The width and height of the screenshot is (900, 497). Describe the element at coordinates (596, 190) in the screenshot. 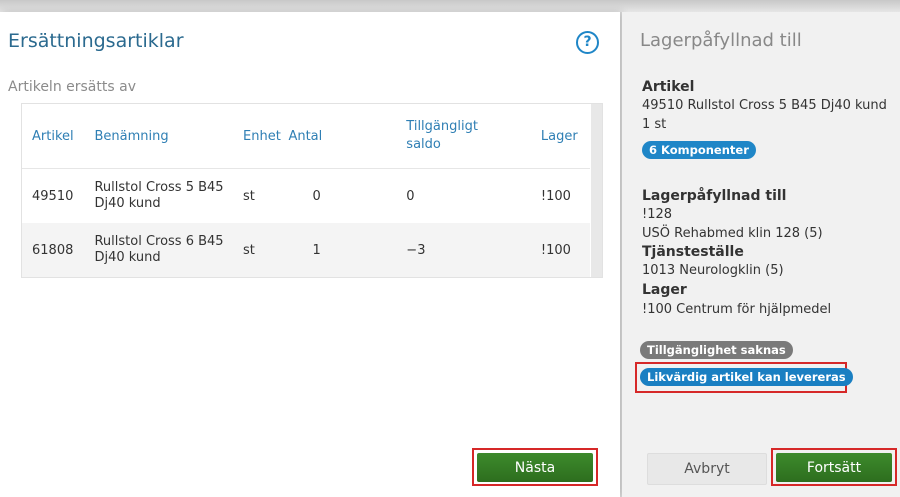

I see `table-scrollbar` at that location.